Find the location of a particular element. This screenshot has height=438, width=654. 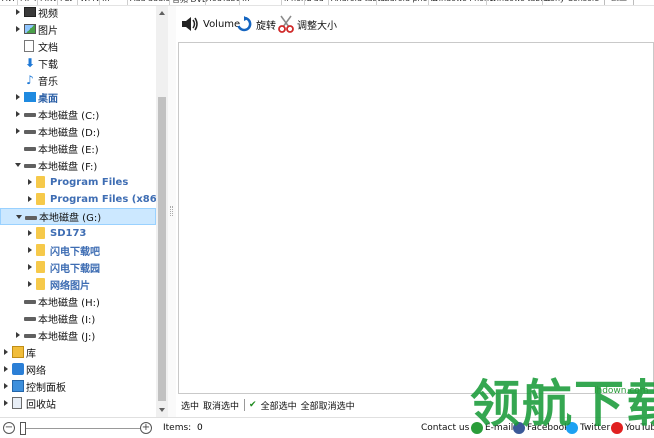

format-tab: 音頻 DVD is located at coordinates (190, 2).